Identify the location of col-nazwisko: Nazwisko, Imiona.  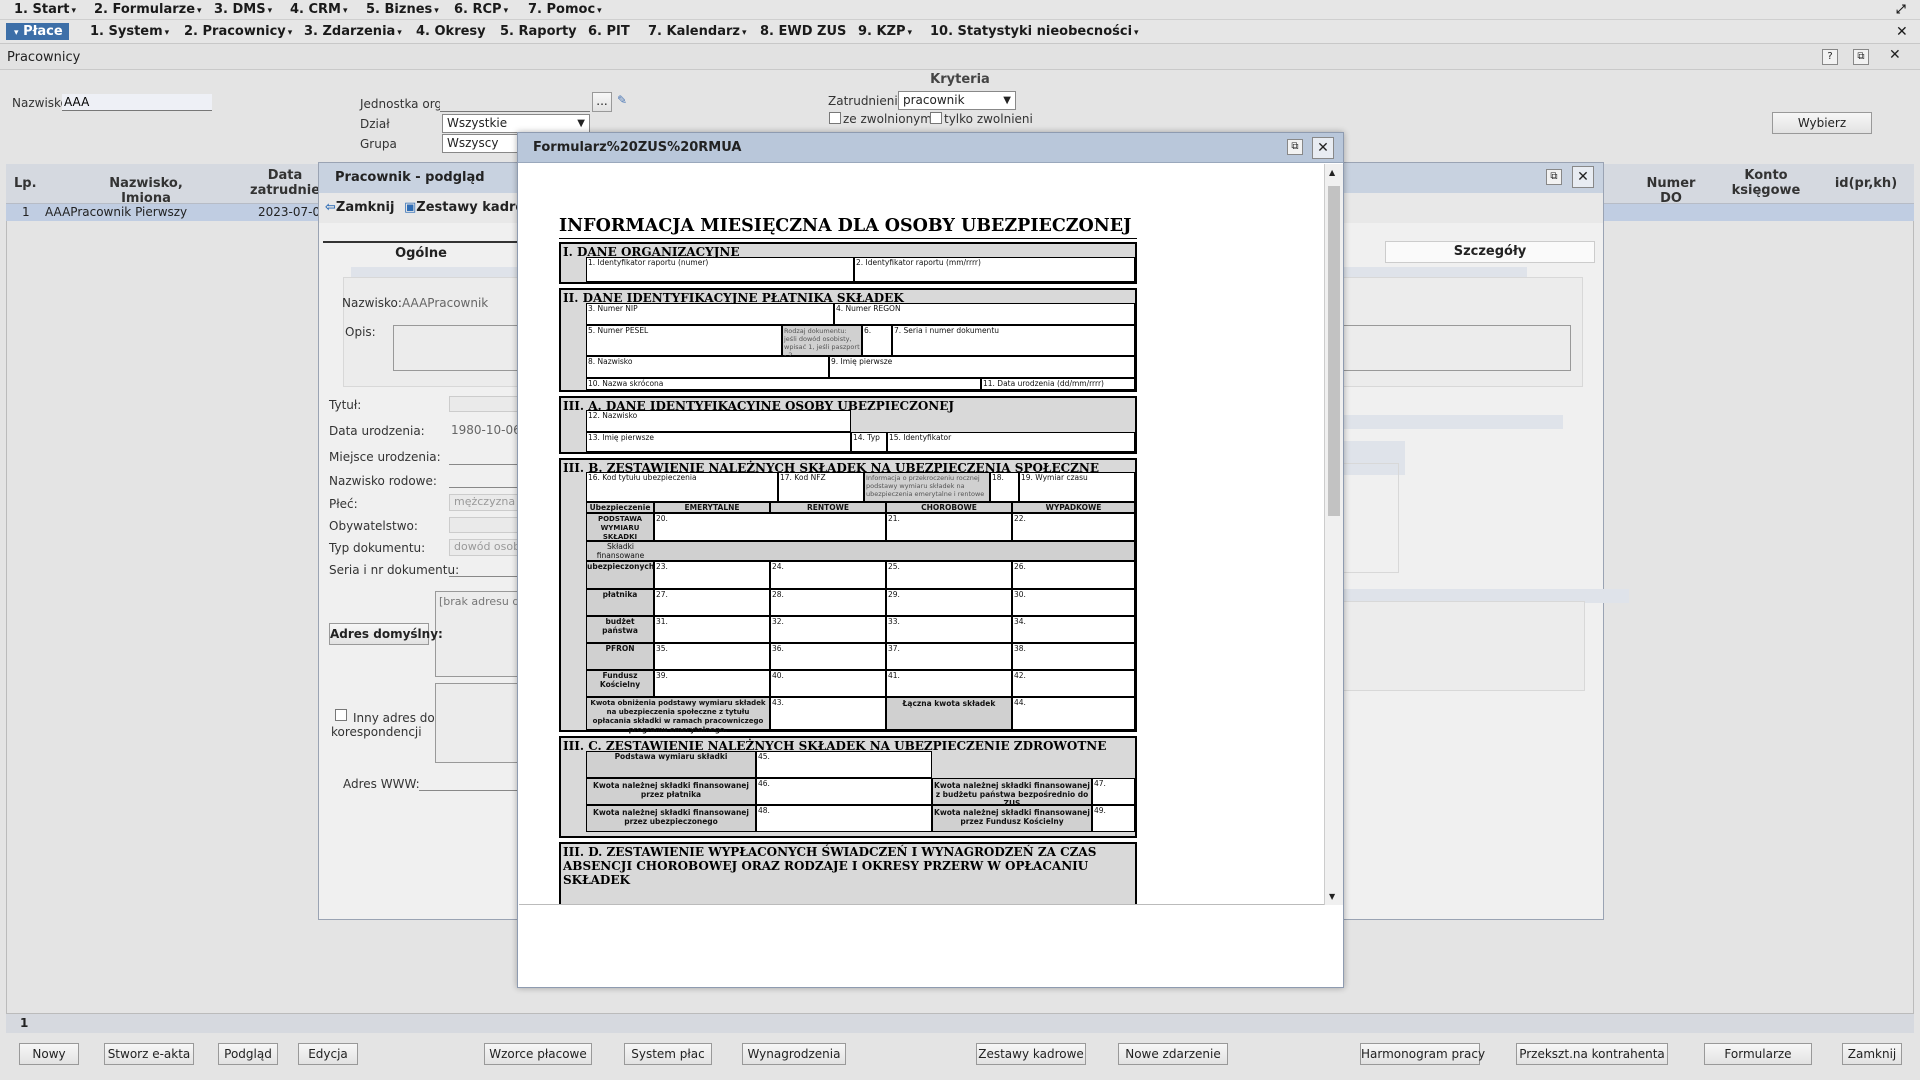
(146, 191).